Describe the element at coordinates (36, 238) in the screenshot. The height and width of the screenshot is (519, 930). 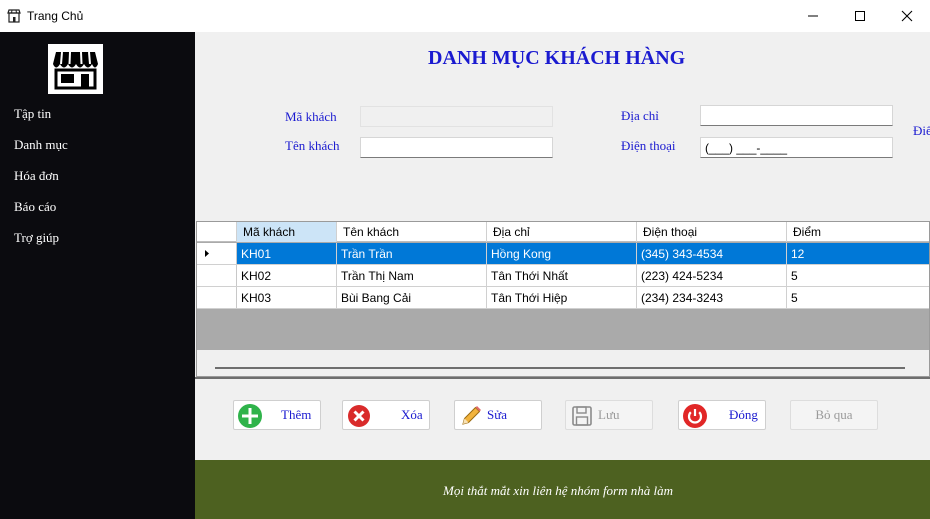
I see `menu-tro-giup: Trợ giúp` at that location.